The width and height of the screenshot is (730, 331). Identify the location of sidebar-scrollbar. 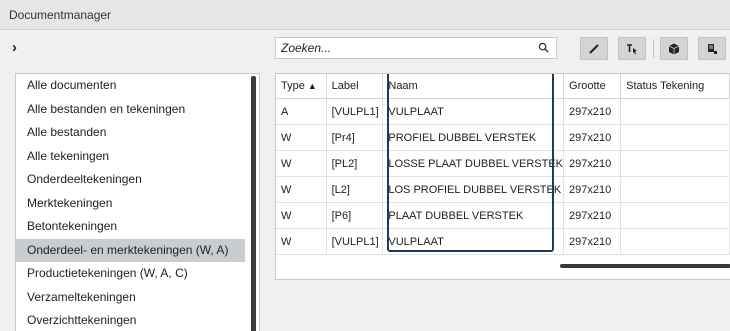
(253, 203).